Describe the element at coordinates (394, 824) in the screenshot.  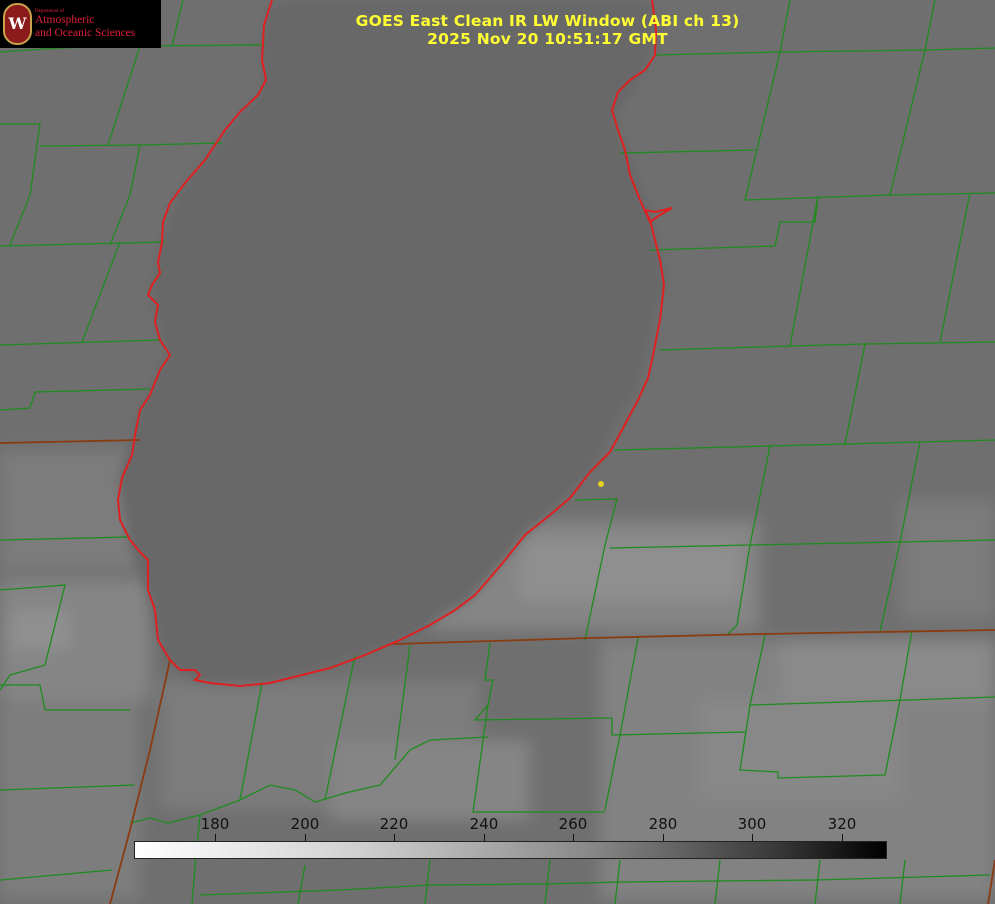
I see `colorbar-tick-label: 220` at that location.